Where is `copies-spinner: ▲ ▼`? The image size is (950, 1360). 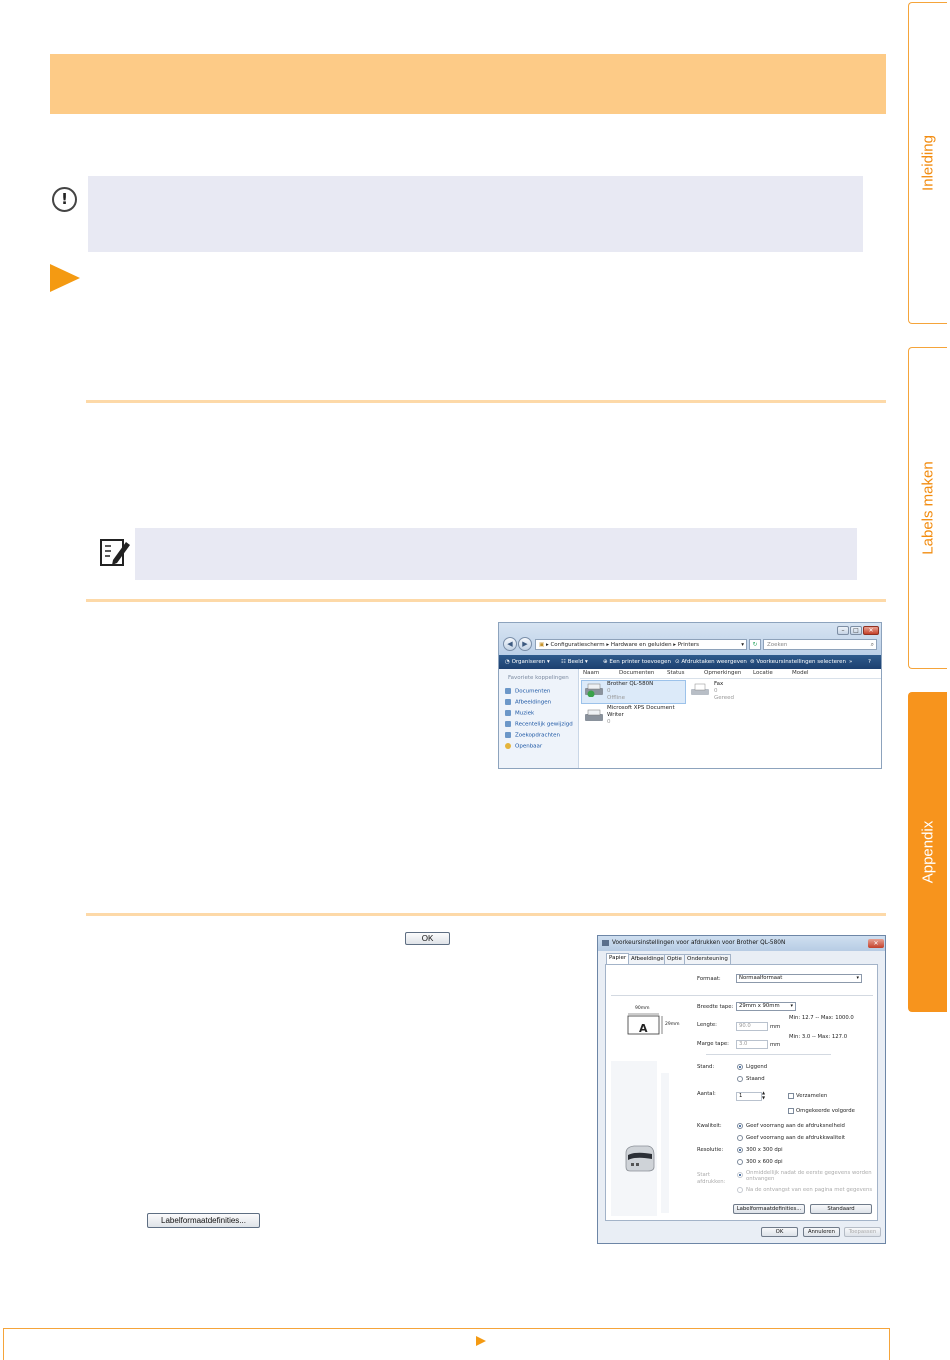
copies-spinner: ▲ ▼ is located at coordinates (763, 1095).